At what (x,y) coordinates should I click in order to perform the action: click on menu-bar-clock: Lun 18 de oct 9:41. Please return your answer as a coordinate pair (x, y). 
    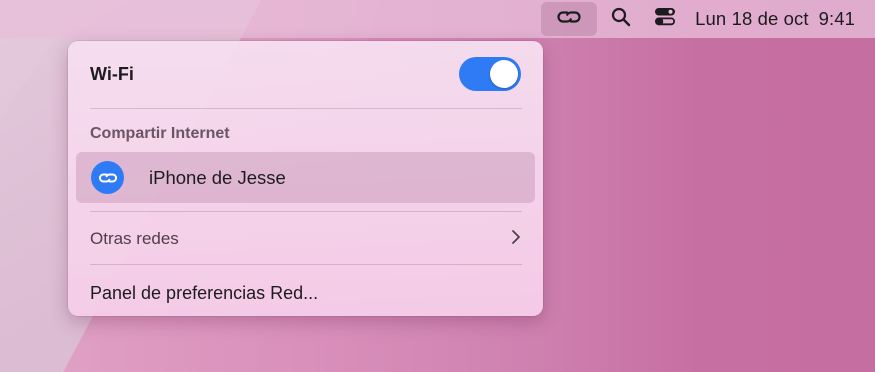
    Looking at the image, I should click on (775, 19).